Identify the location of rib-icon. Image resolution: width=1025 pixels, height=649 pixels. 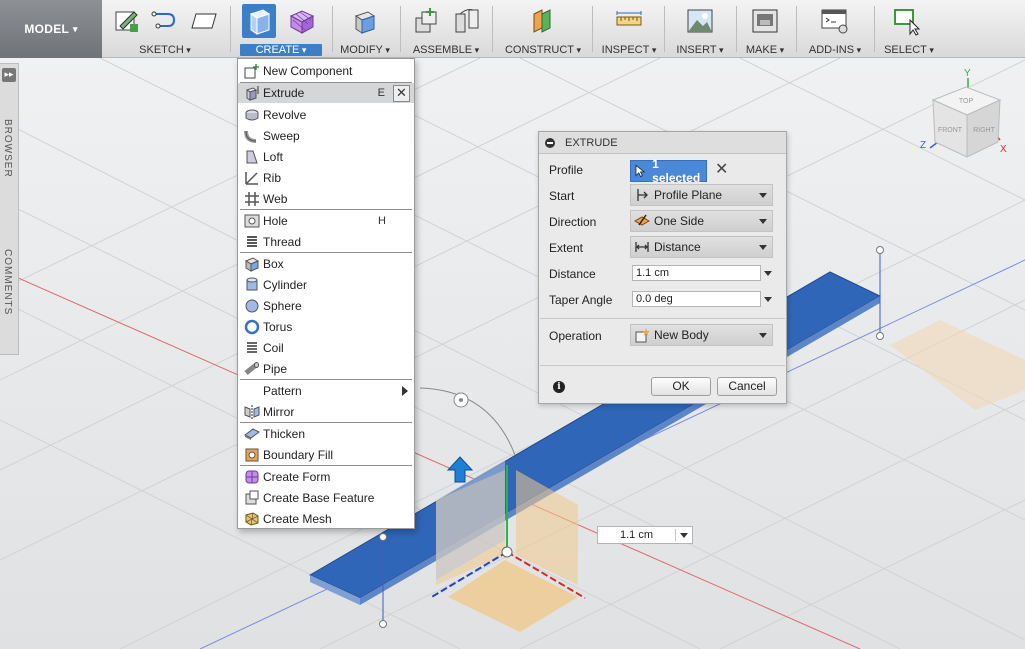
(251, 178).